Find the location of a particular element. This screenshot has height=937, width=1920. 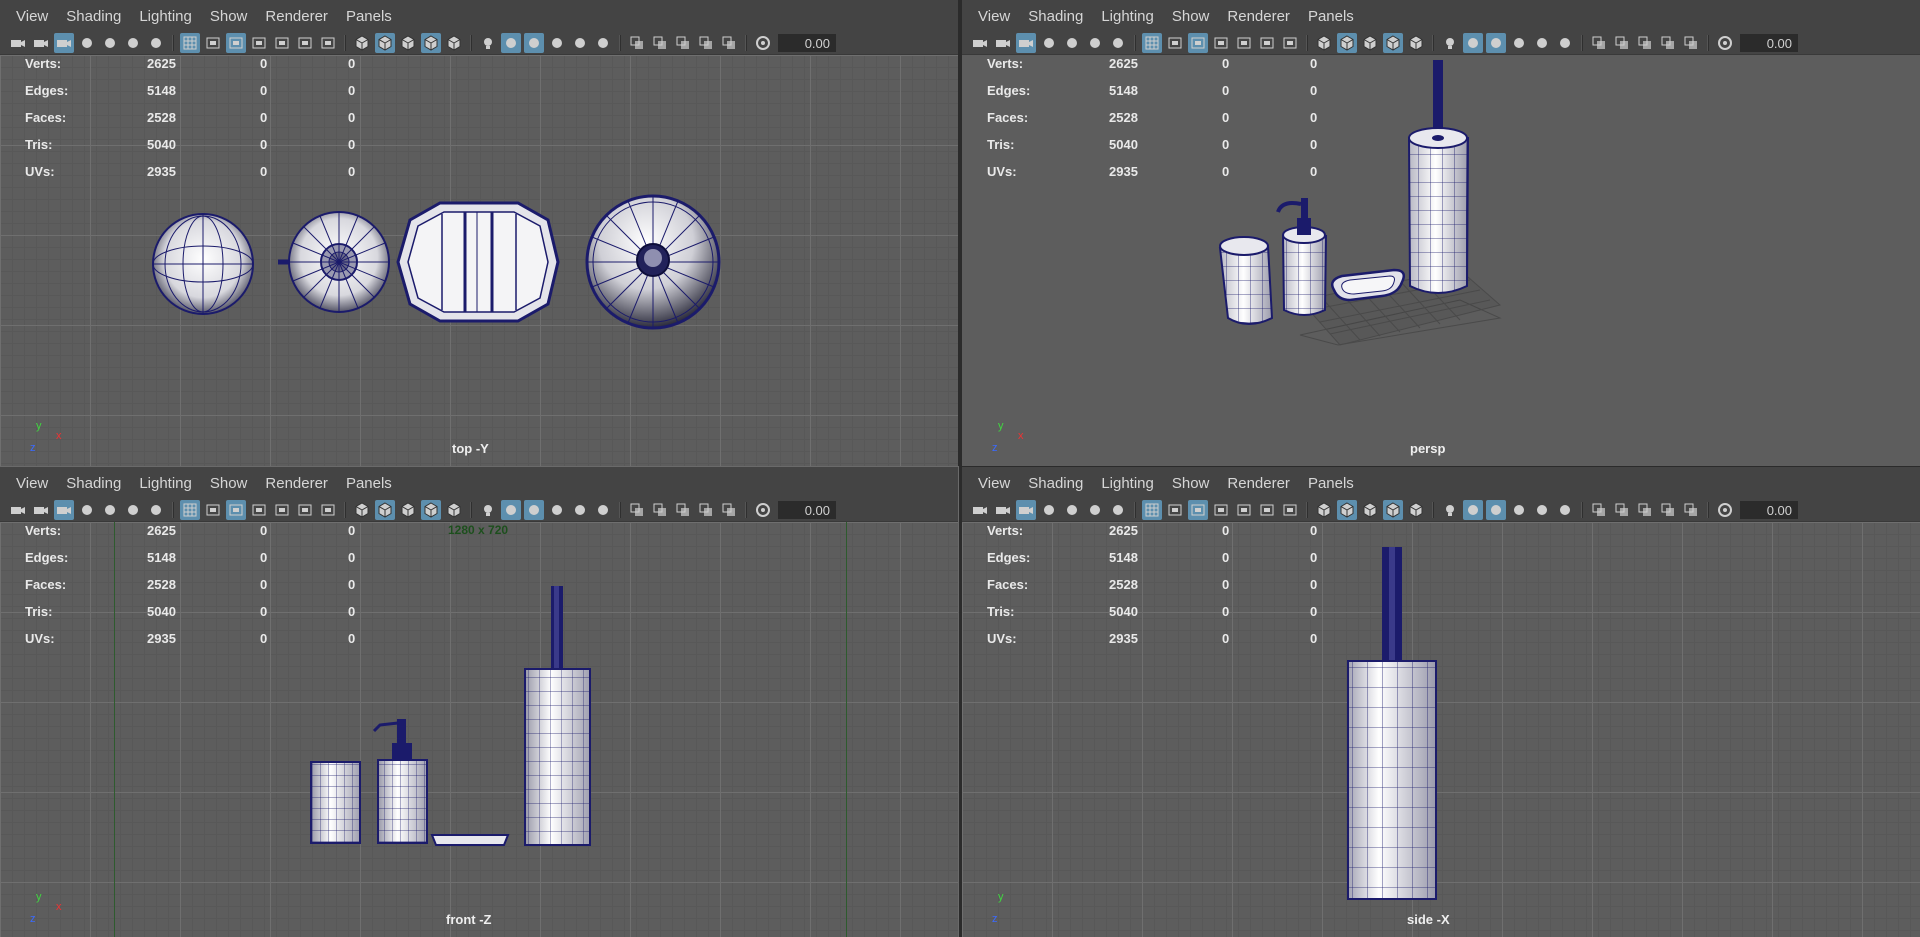

top-view-scene is located at coordinates (436, 262).